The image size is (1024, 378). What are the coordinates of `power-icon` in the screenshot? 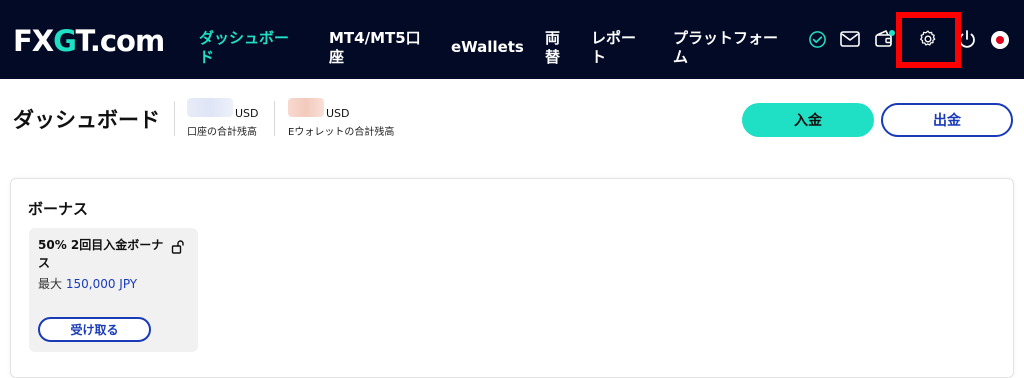 It's located at (967, 39).